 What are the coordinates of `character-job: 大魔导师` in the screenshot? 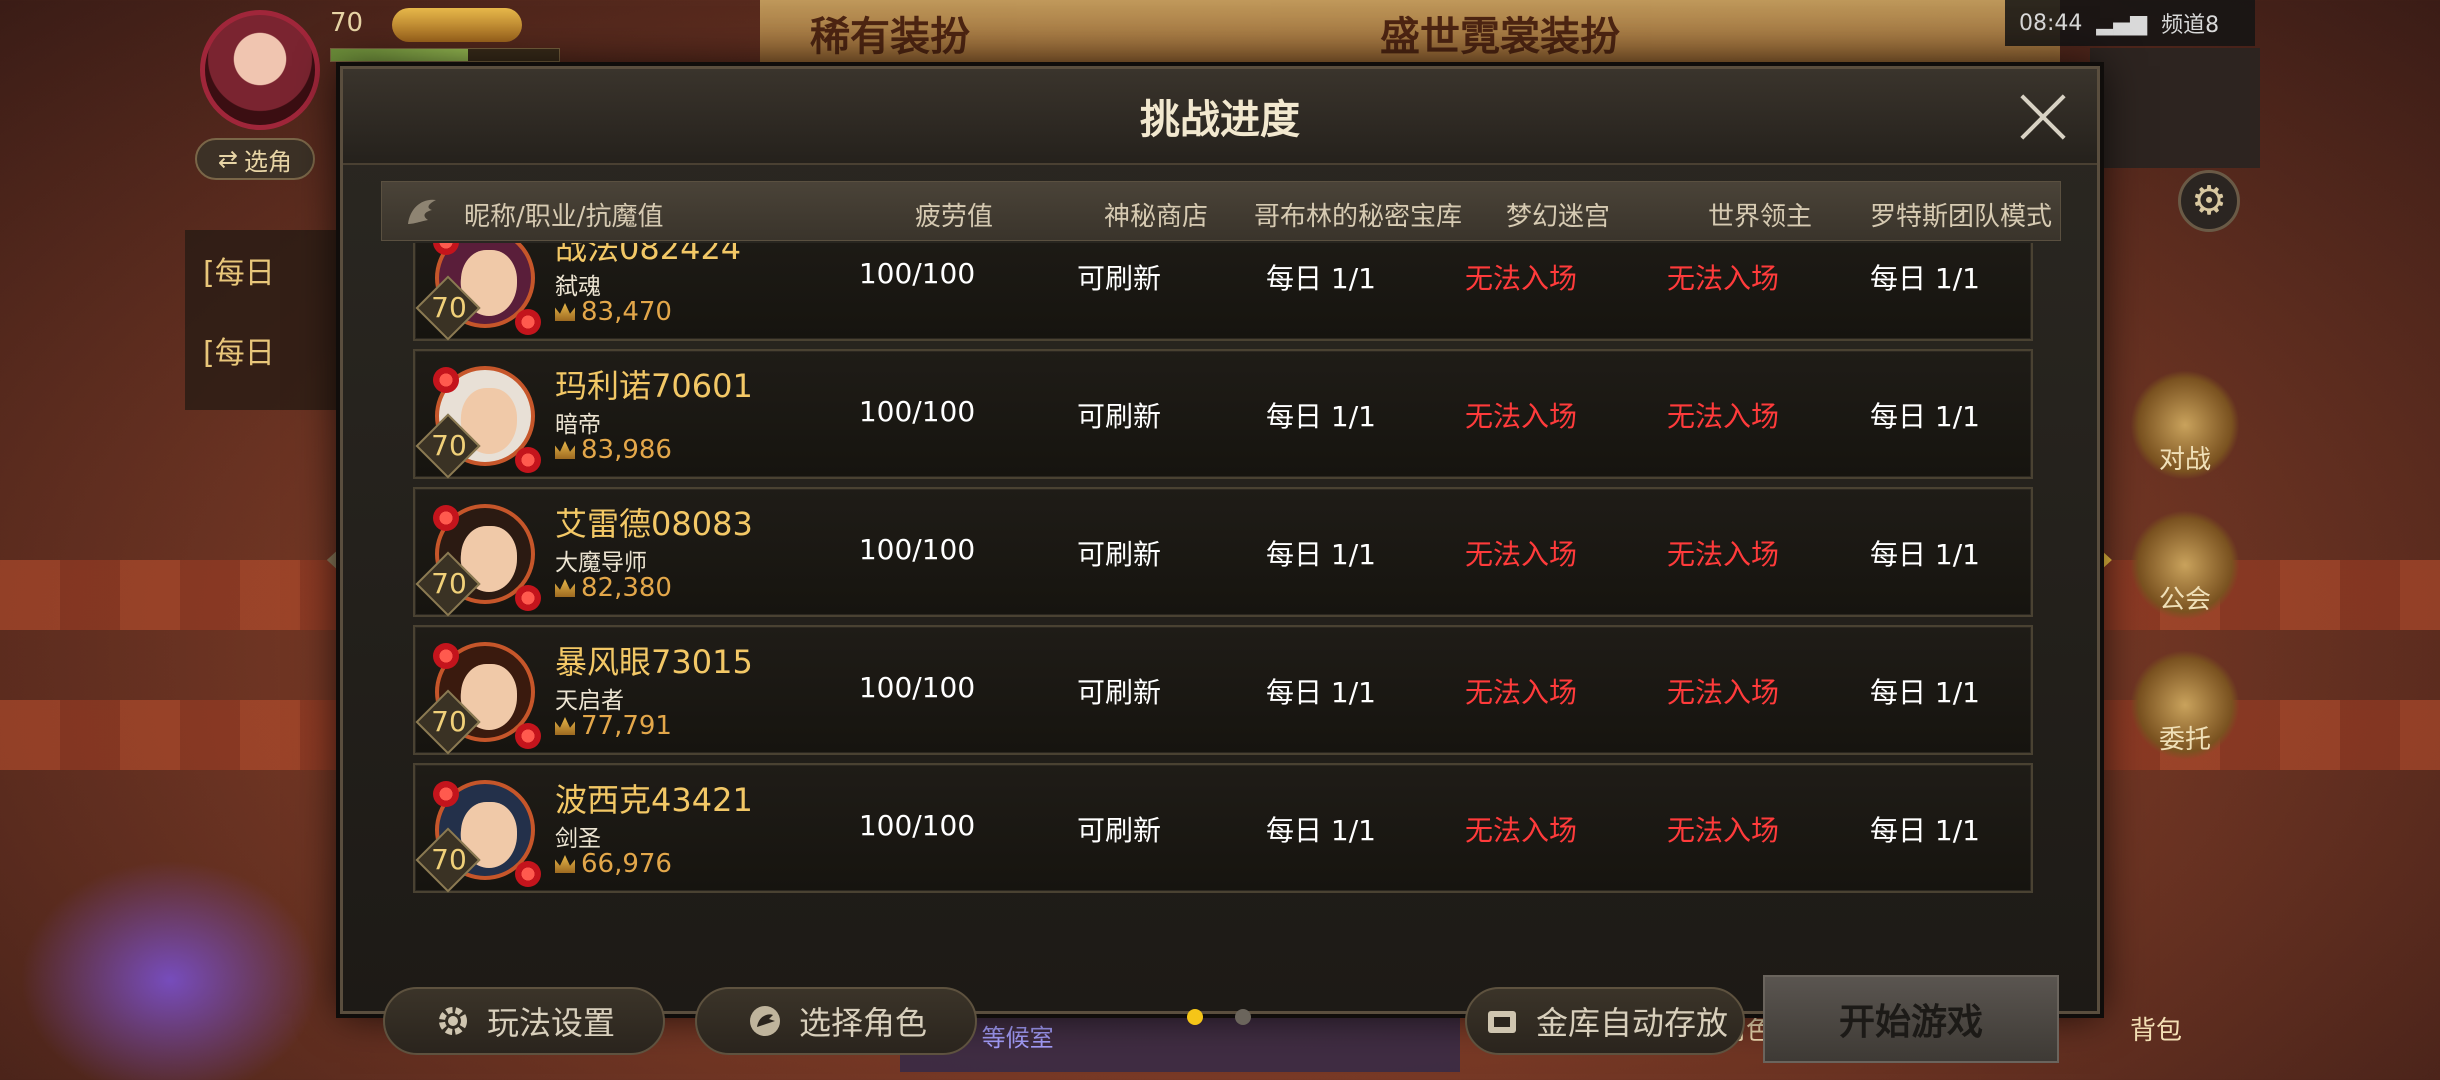 It's located at (601, 563).